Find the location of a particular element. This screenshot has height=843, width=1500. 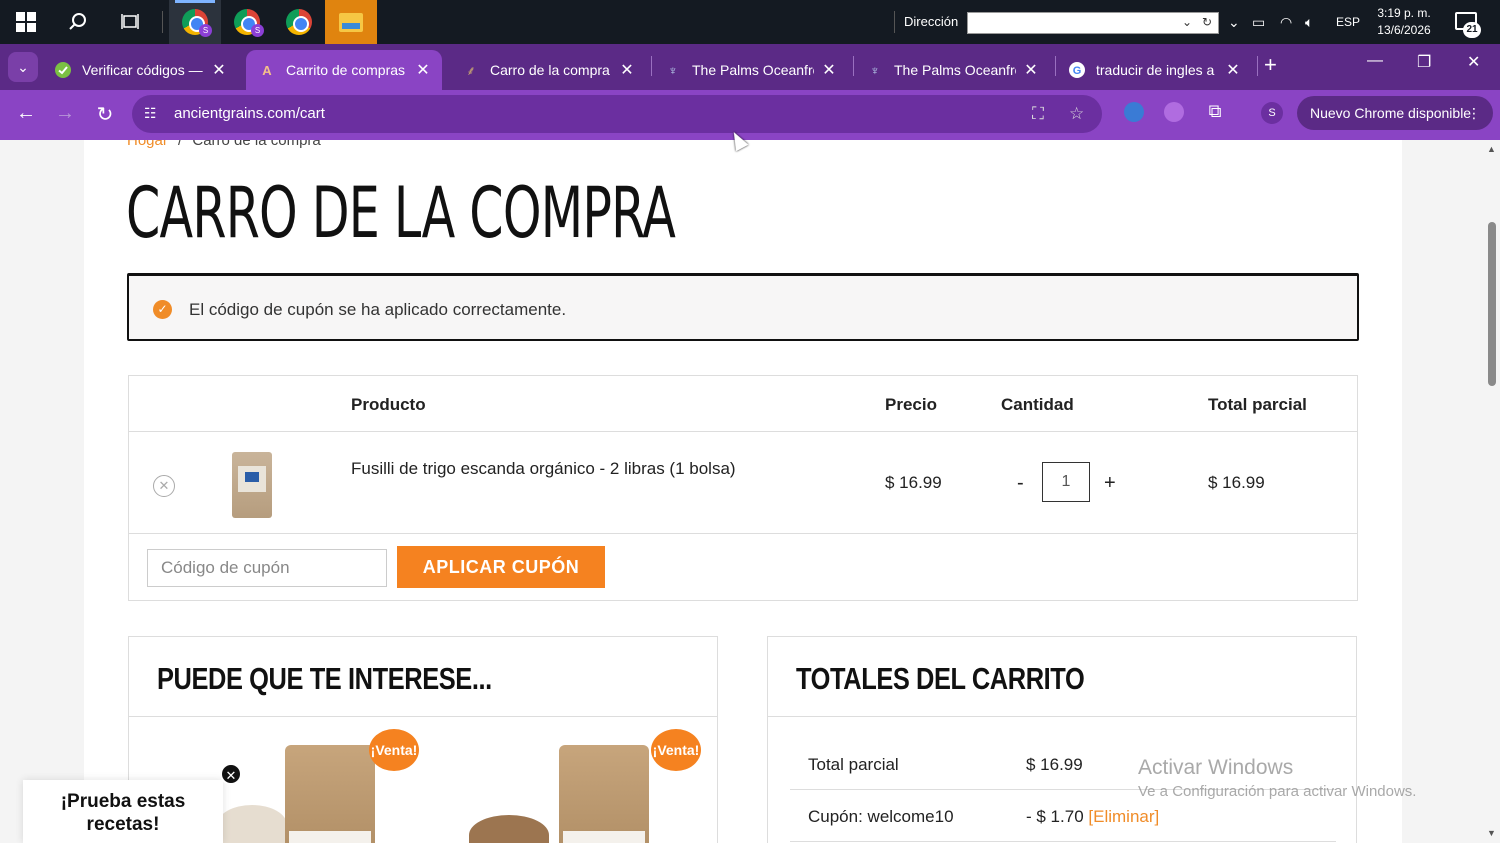

task-view-icon is located at coordinates (130, 21).